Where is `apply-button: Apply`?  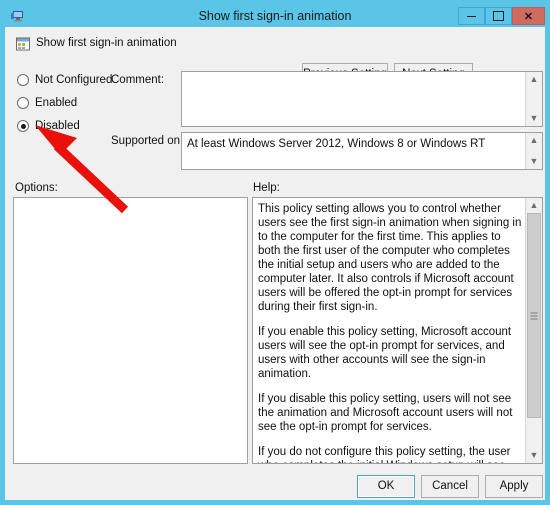
apply-button: Apply is located at coordinates (514, 486).